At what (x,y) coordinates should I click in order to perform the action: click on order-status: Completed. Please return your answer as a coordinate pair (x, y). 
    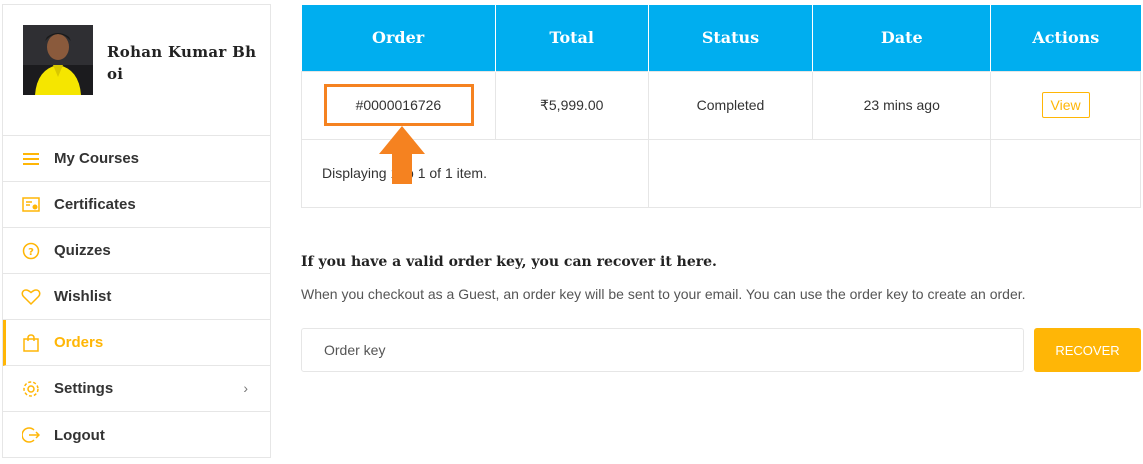
    Looking at the image, I should click on (730, 105).